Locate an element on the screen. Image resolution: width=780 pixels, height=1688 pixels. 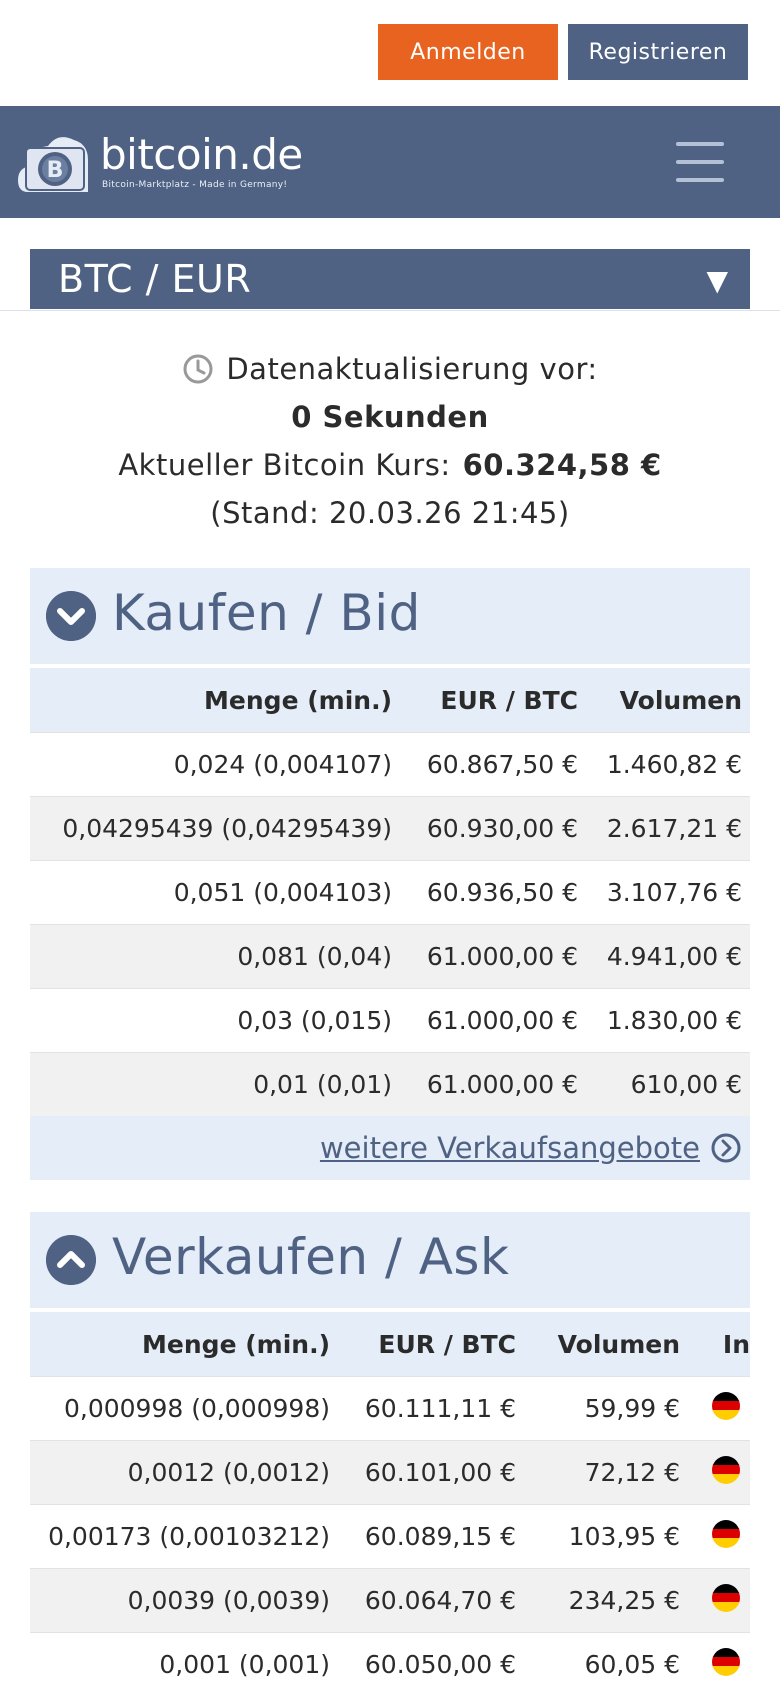
ask-table-header: Menge (min.) EUR / BTC Volumen In is located at coordinates (390, 1344).